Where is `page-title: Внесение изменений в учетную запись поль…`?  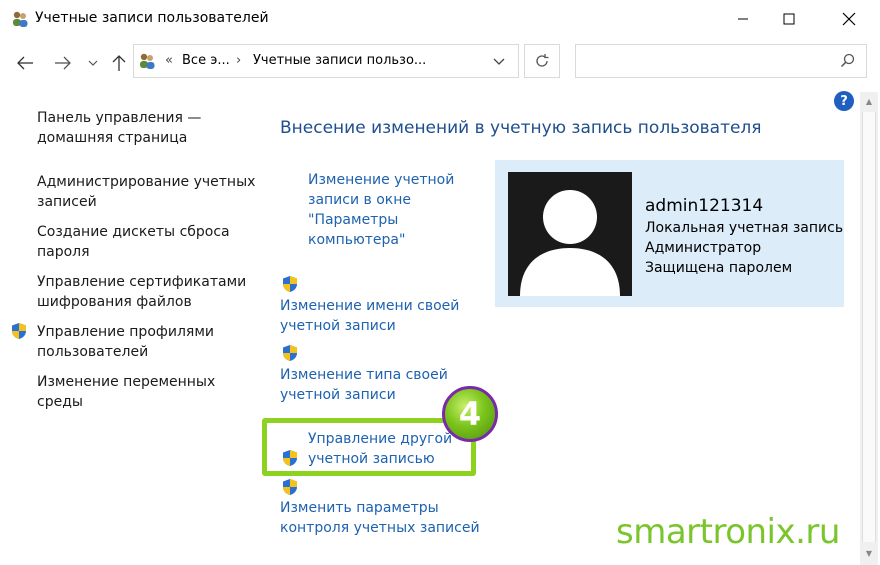
page-title: Внесение изменений в учетную запись поль… is located at coordinates (521, 128).